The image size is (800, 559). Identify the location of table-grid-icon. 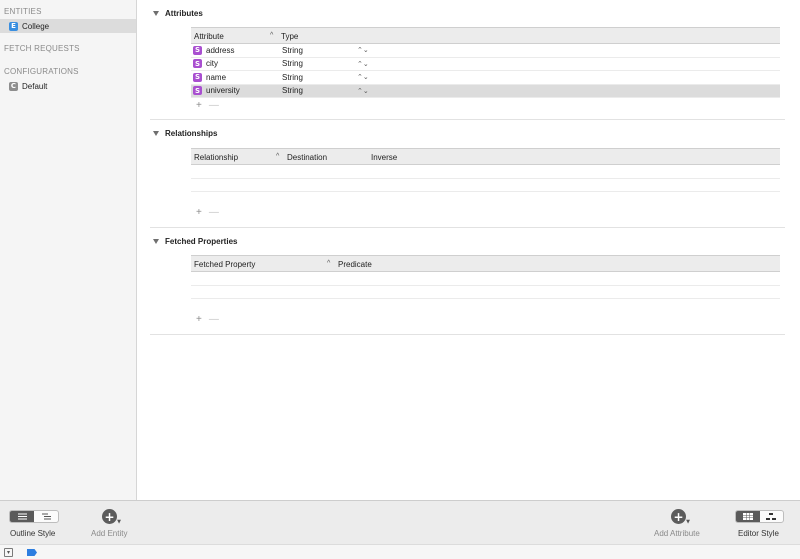
(748, 516).